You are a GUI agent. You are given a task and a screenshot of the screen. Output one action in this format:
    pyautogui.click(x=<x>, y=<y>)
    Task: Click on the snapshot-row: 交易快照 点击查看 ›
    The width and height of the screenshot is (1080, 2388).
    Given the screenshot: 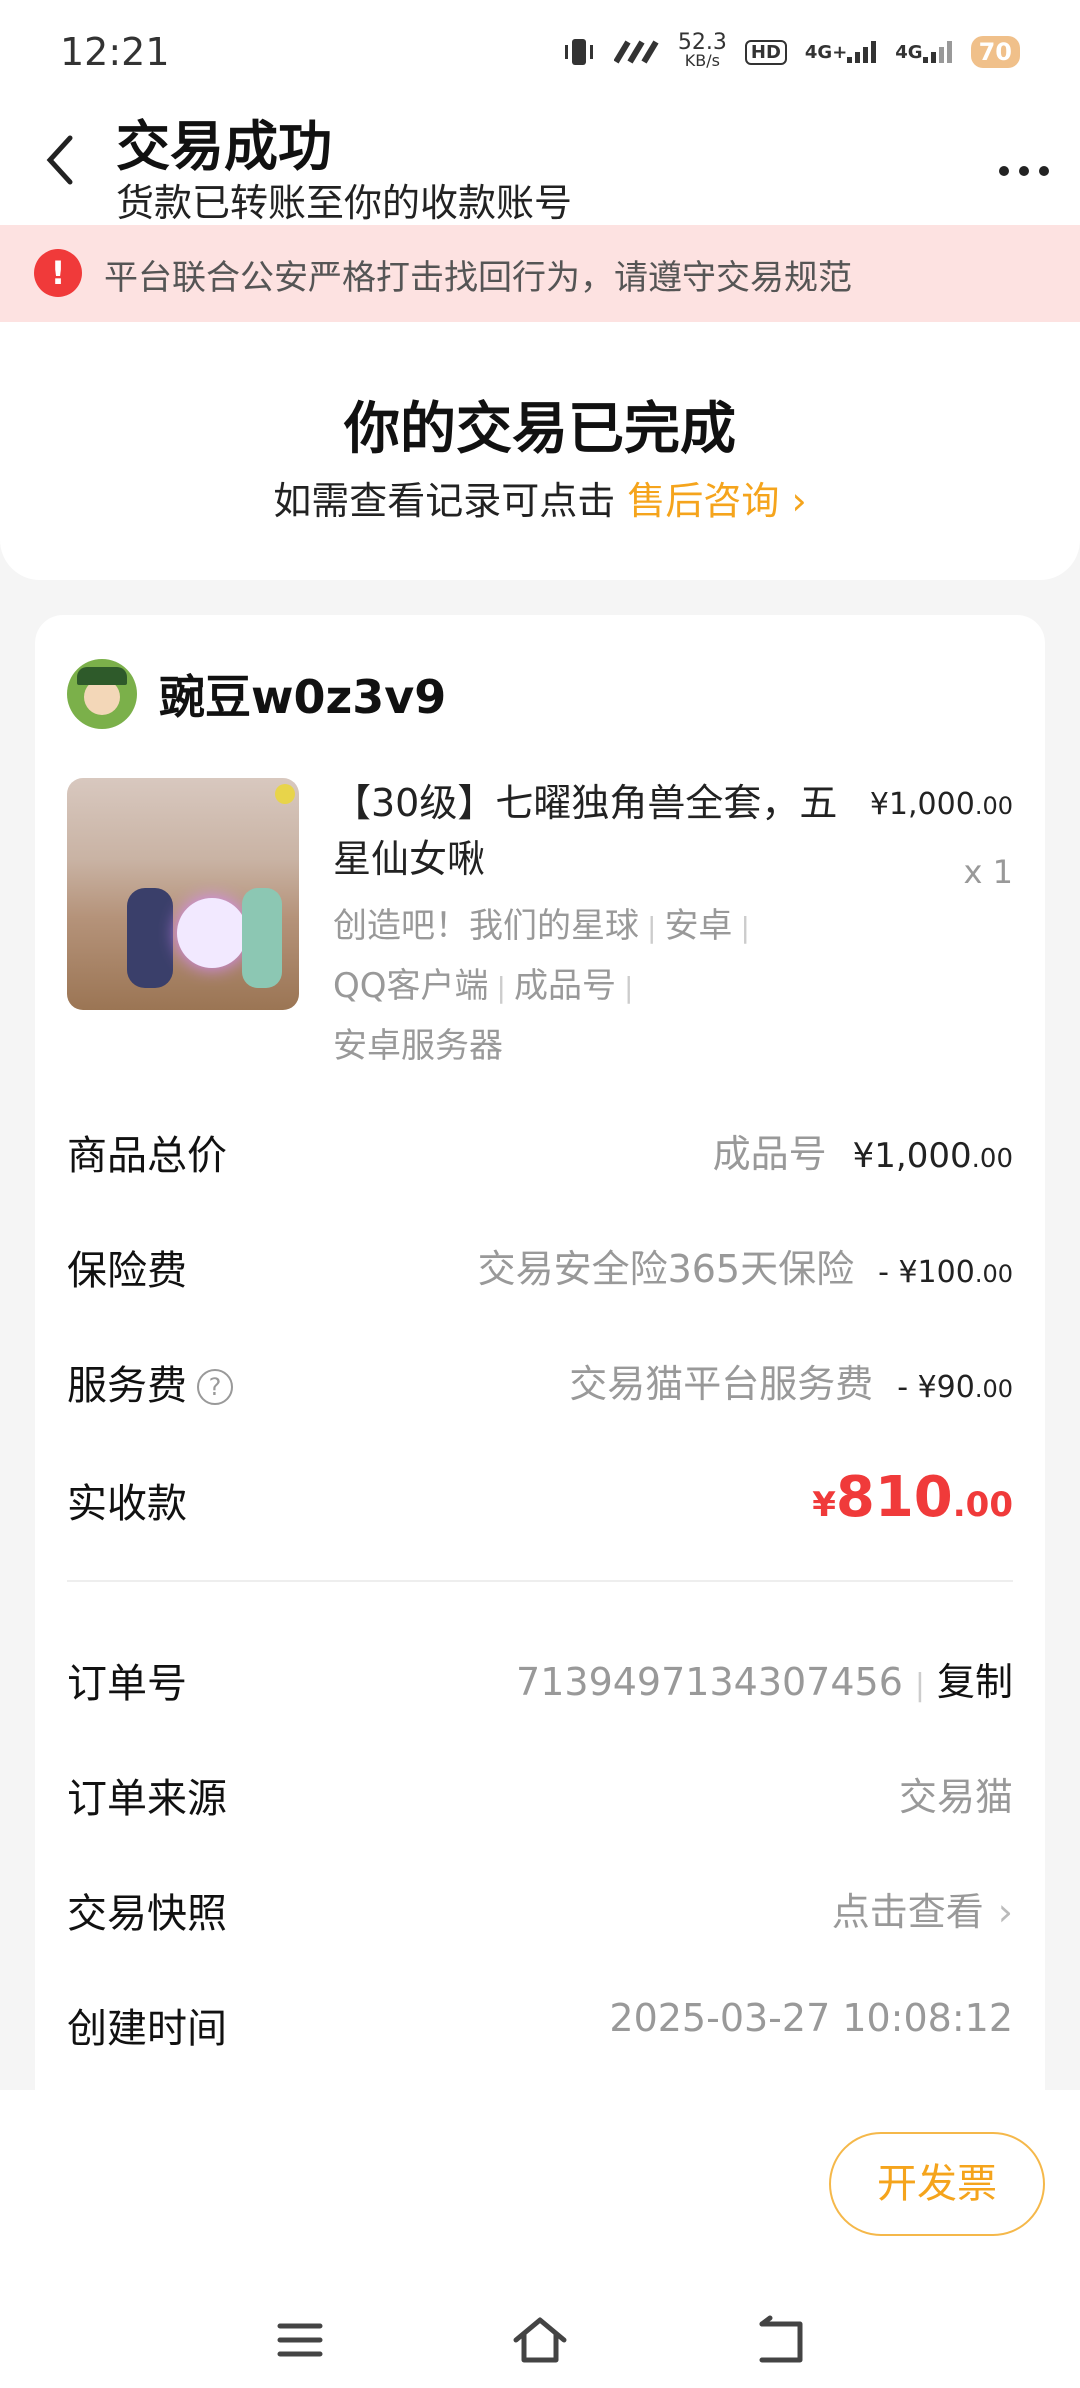 What is the action you would take?
    pyautogui.click(x=540, y=1911)
    